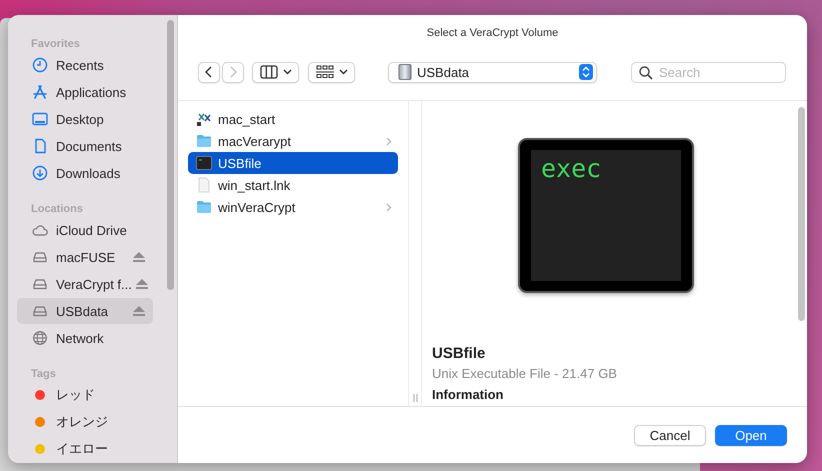  Describe the element at coordinates (492, 72) in the screenshot. I see `location-popup: USBdata` at that location.